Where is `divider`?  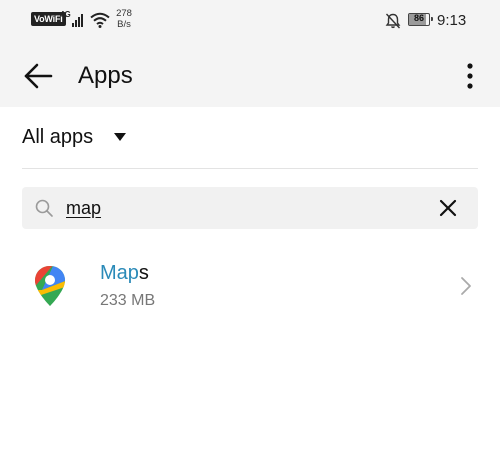 divider is located at coordinates (250, 168).